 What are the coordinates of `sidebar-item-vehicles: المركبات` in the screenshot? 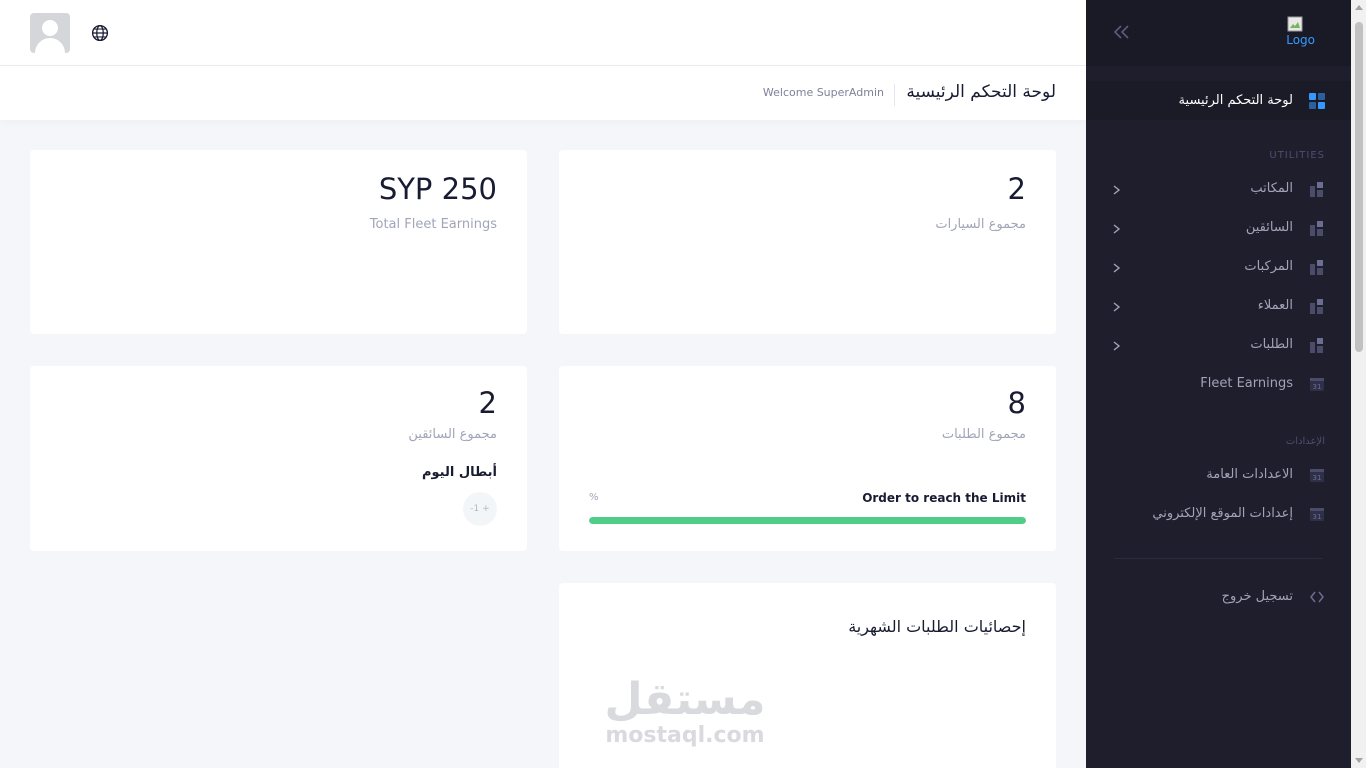 It's located at (1218, 268).